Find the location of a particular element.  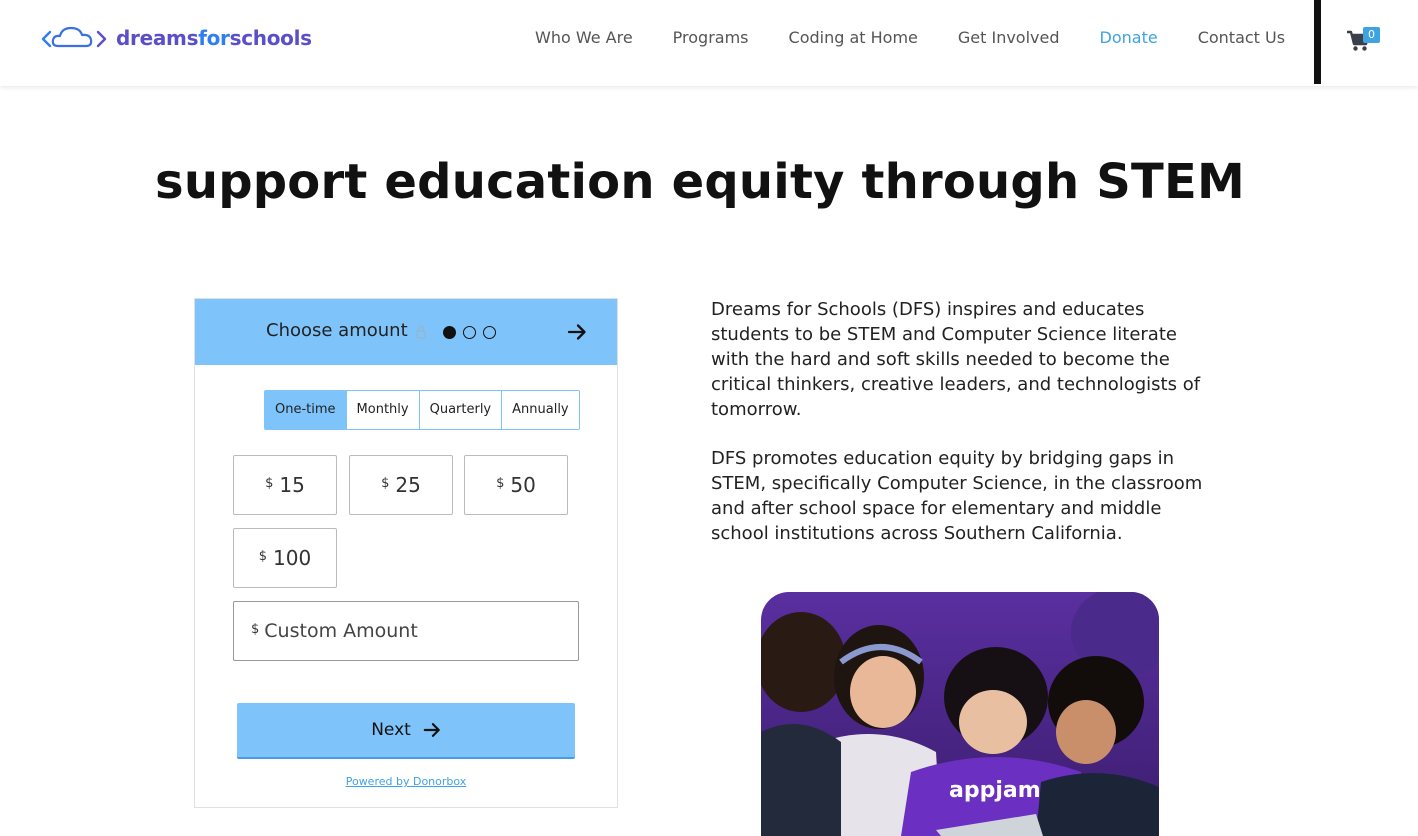

site-logo: dreamsforschools is located at coordinates (176, 38).